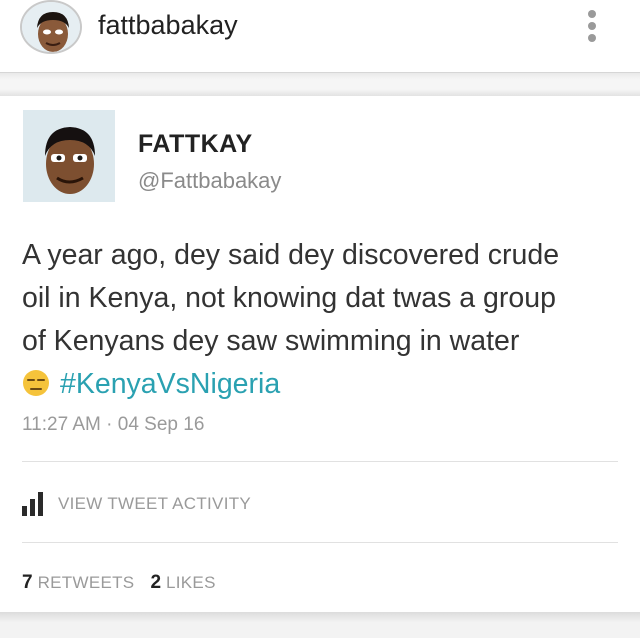 This screenshot has width=640, height=638. I want to click on bottom-divider, so click(320, 625).